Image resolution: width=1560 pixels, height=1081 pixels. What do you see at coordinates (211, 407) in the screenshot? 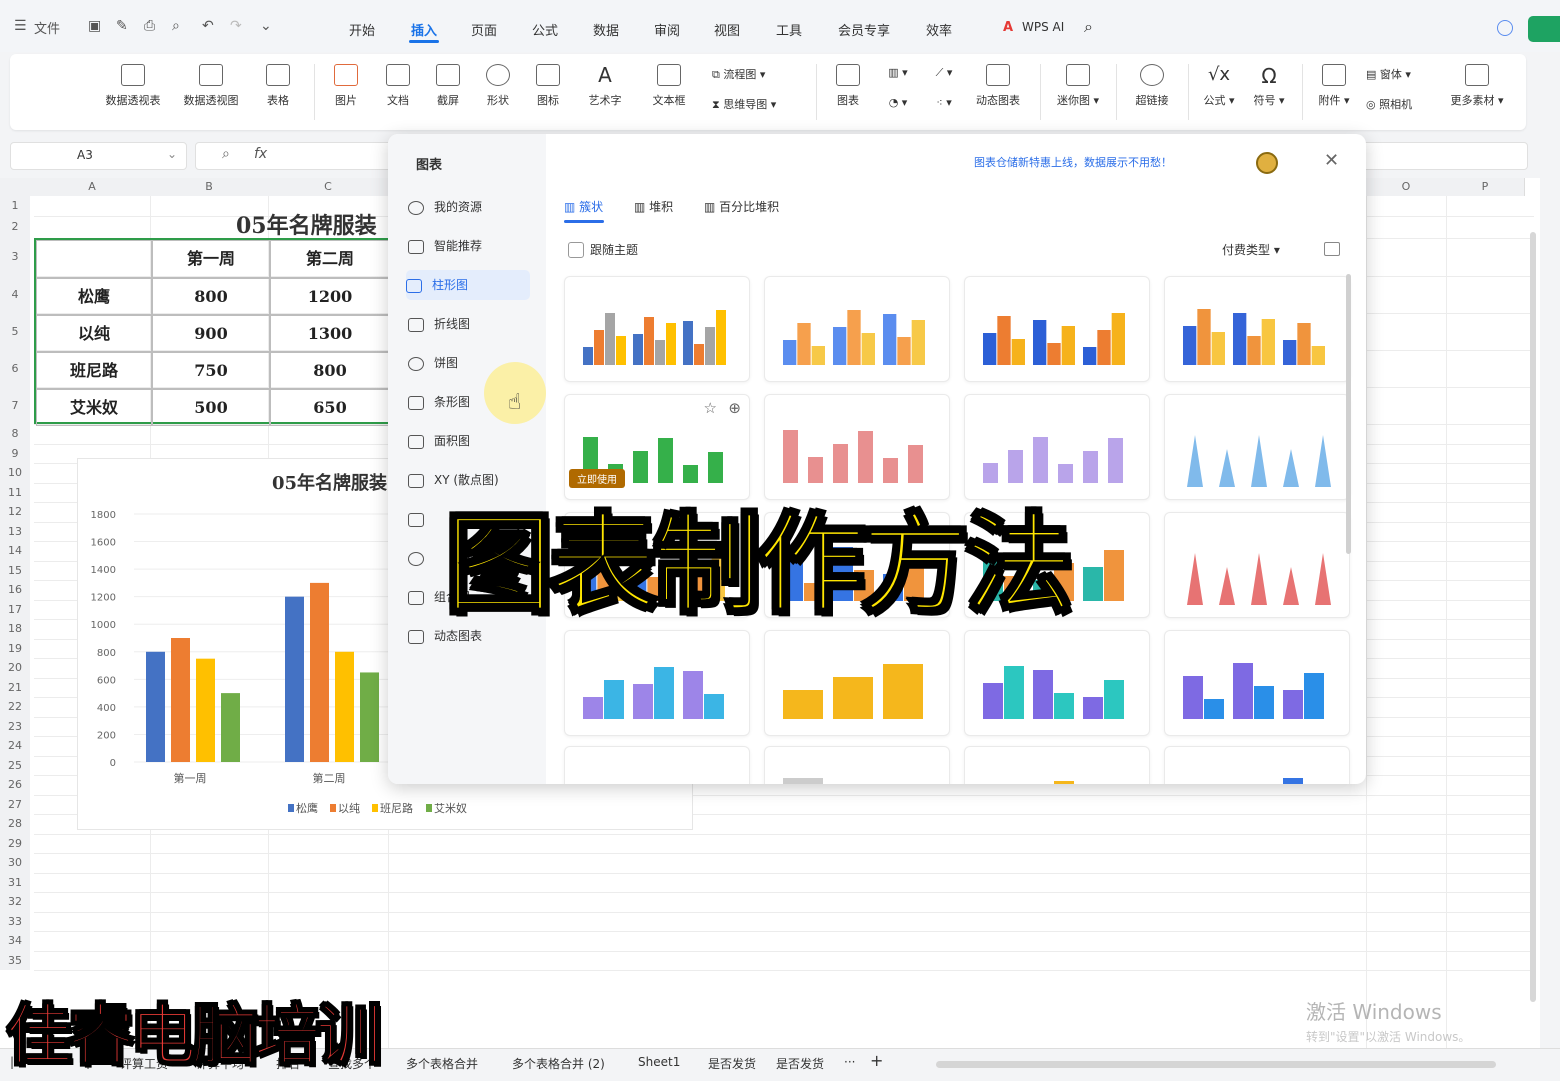
I see `table-cell: 500` at bounding box center [211, 407].